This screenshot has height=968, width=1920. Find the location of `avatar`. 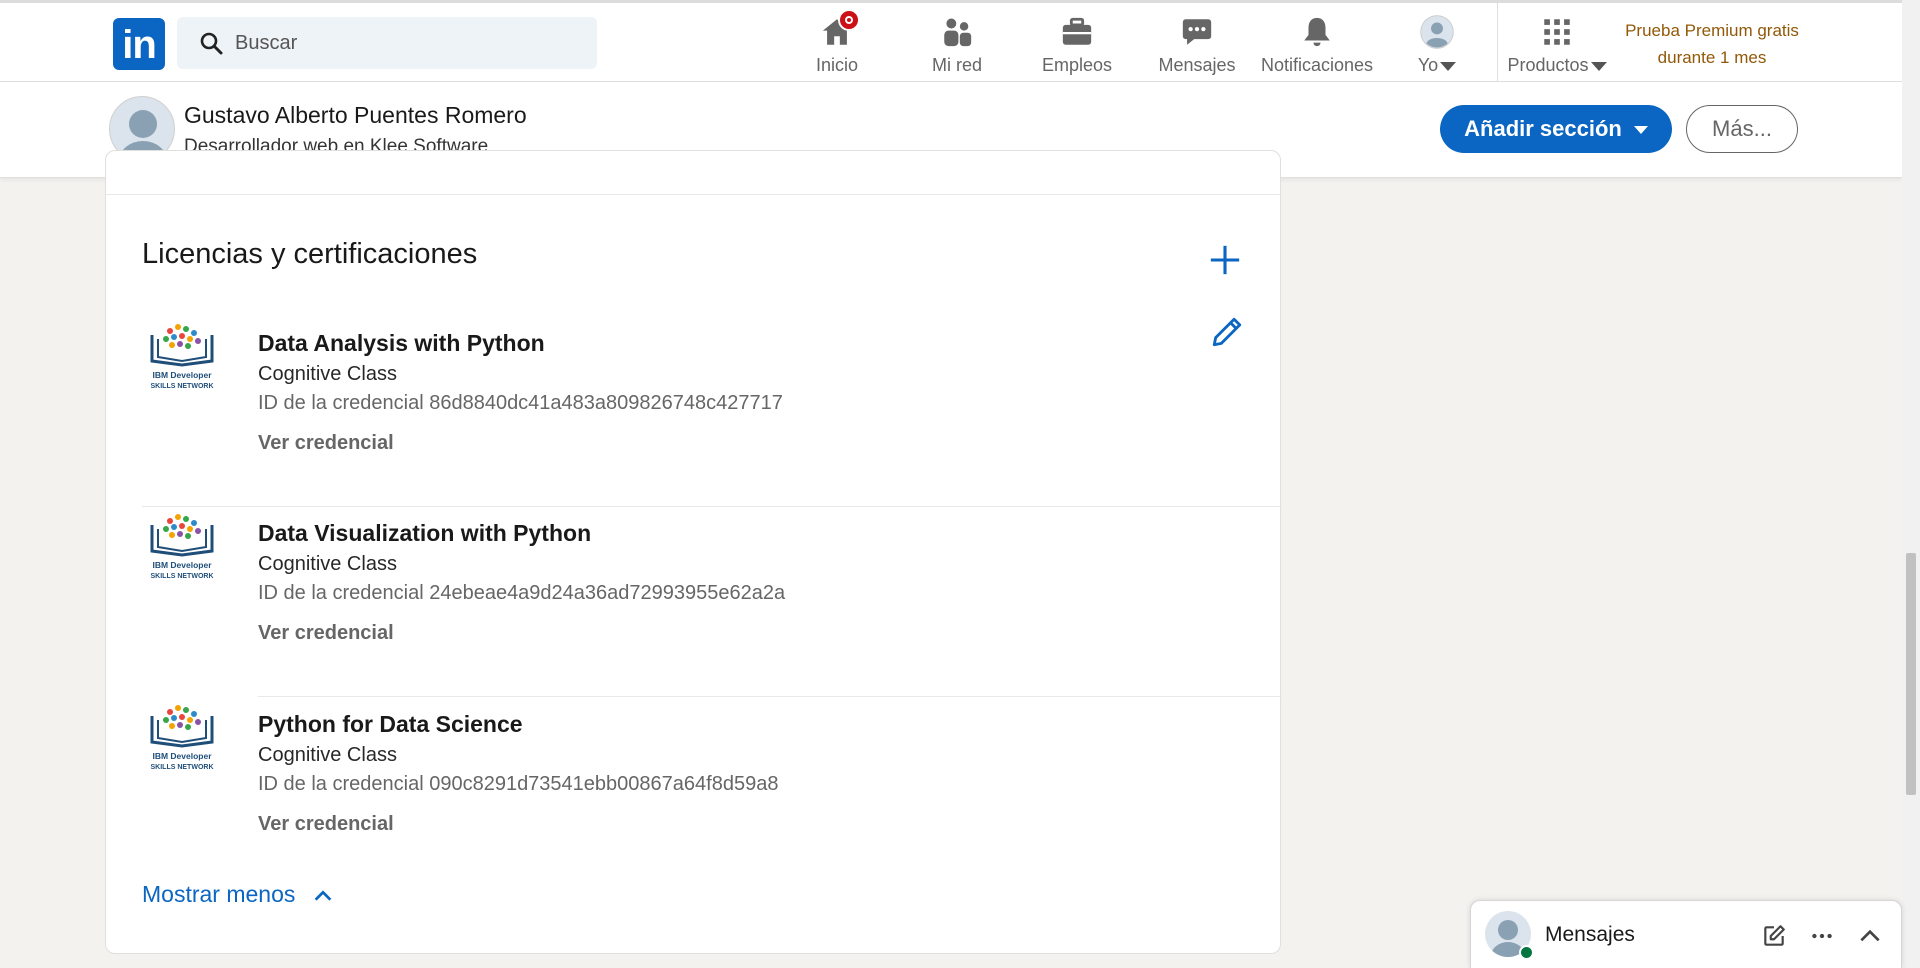

avatar is located at coordinates (1437, 32).